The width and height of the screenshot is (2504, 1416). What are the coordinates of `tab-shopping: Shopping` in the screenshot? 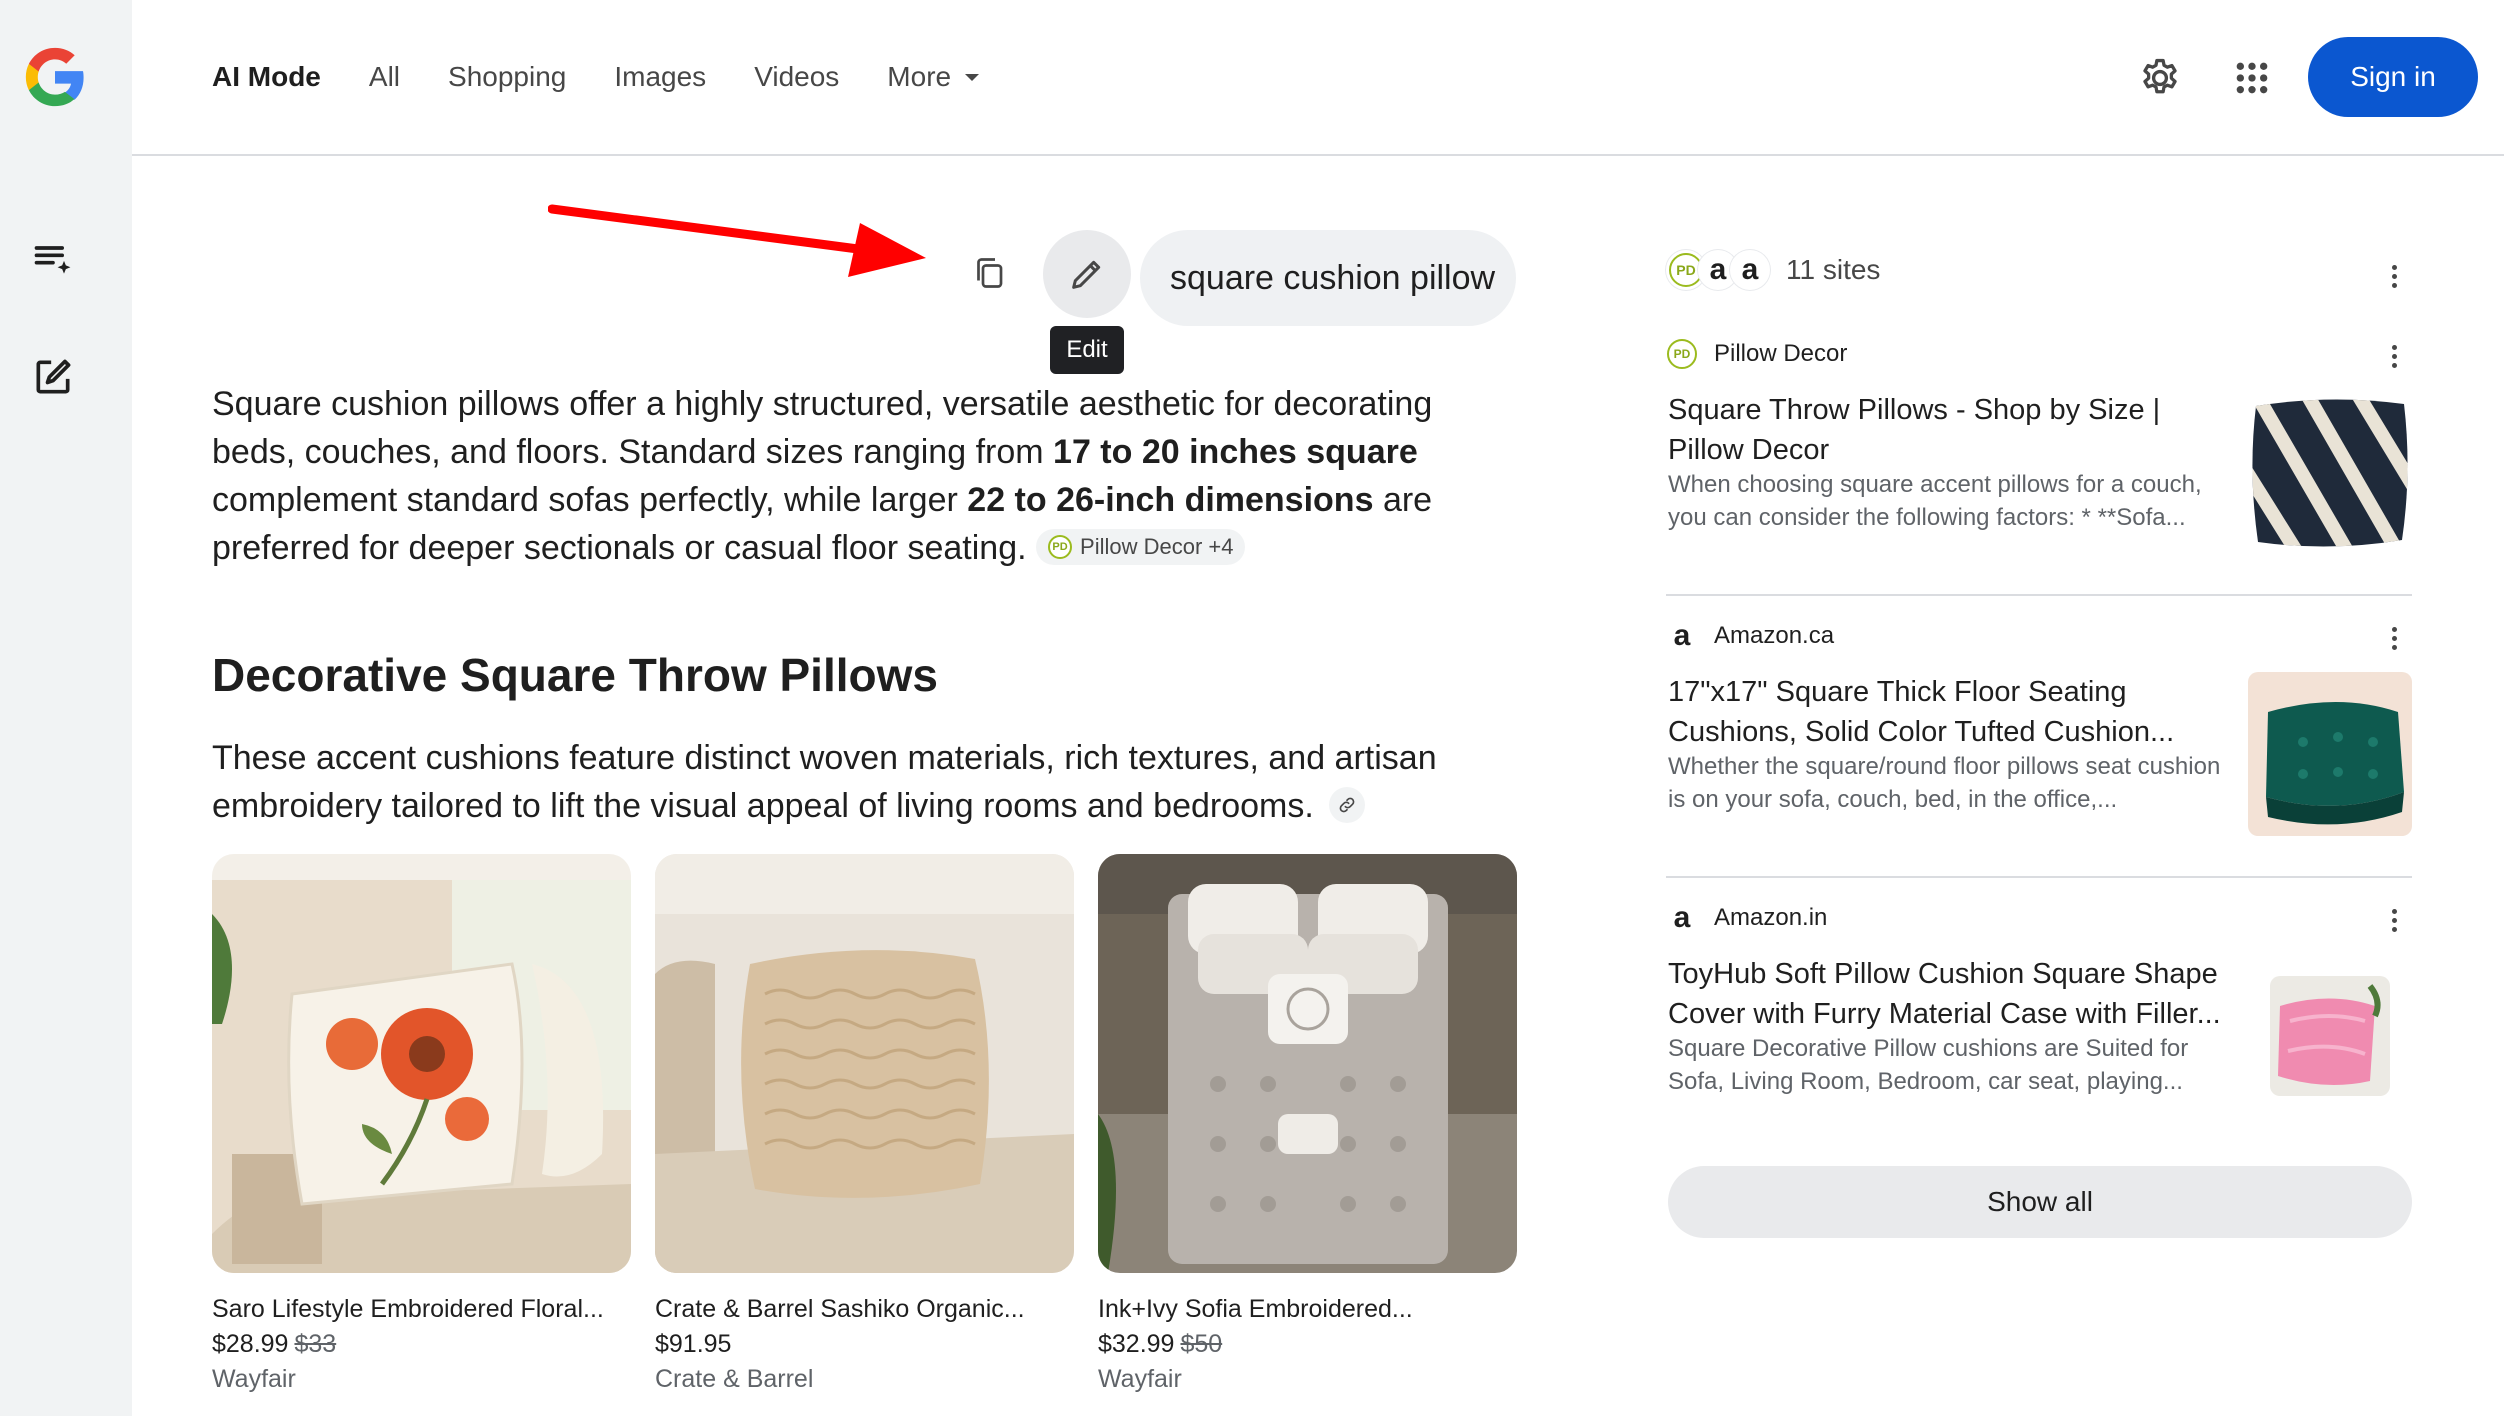 It's located at (507, 77).